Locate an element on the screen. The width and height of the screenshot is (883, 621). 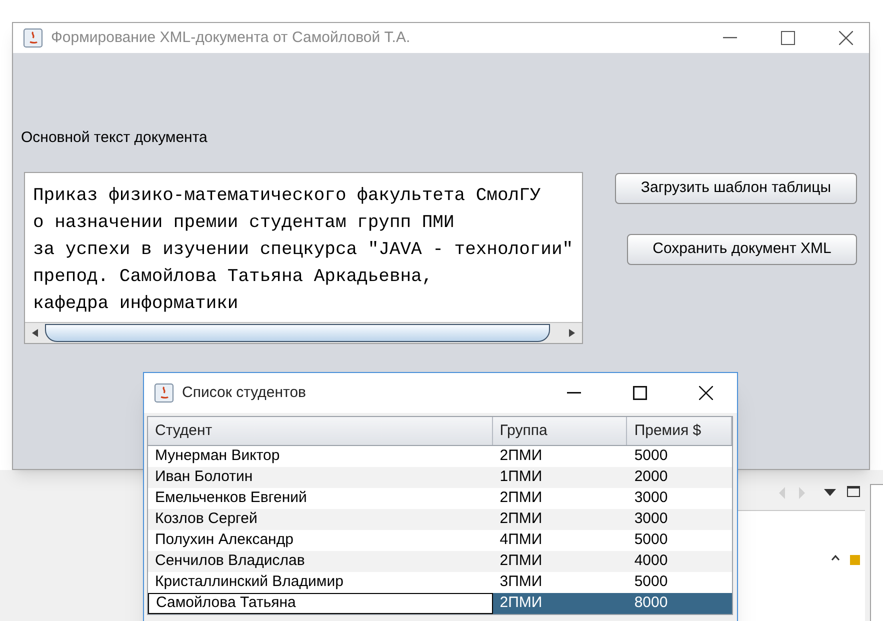
column-header: Студент is located at coordinates (320, 431).